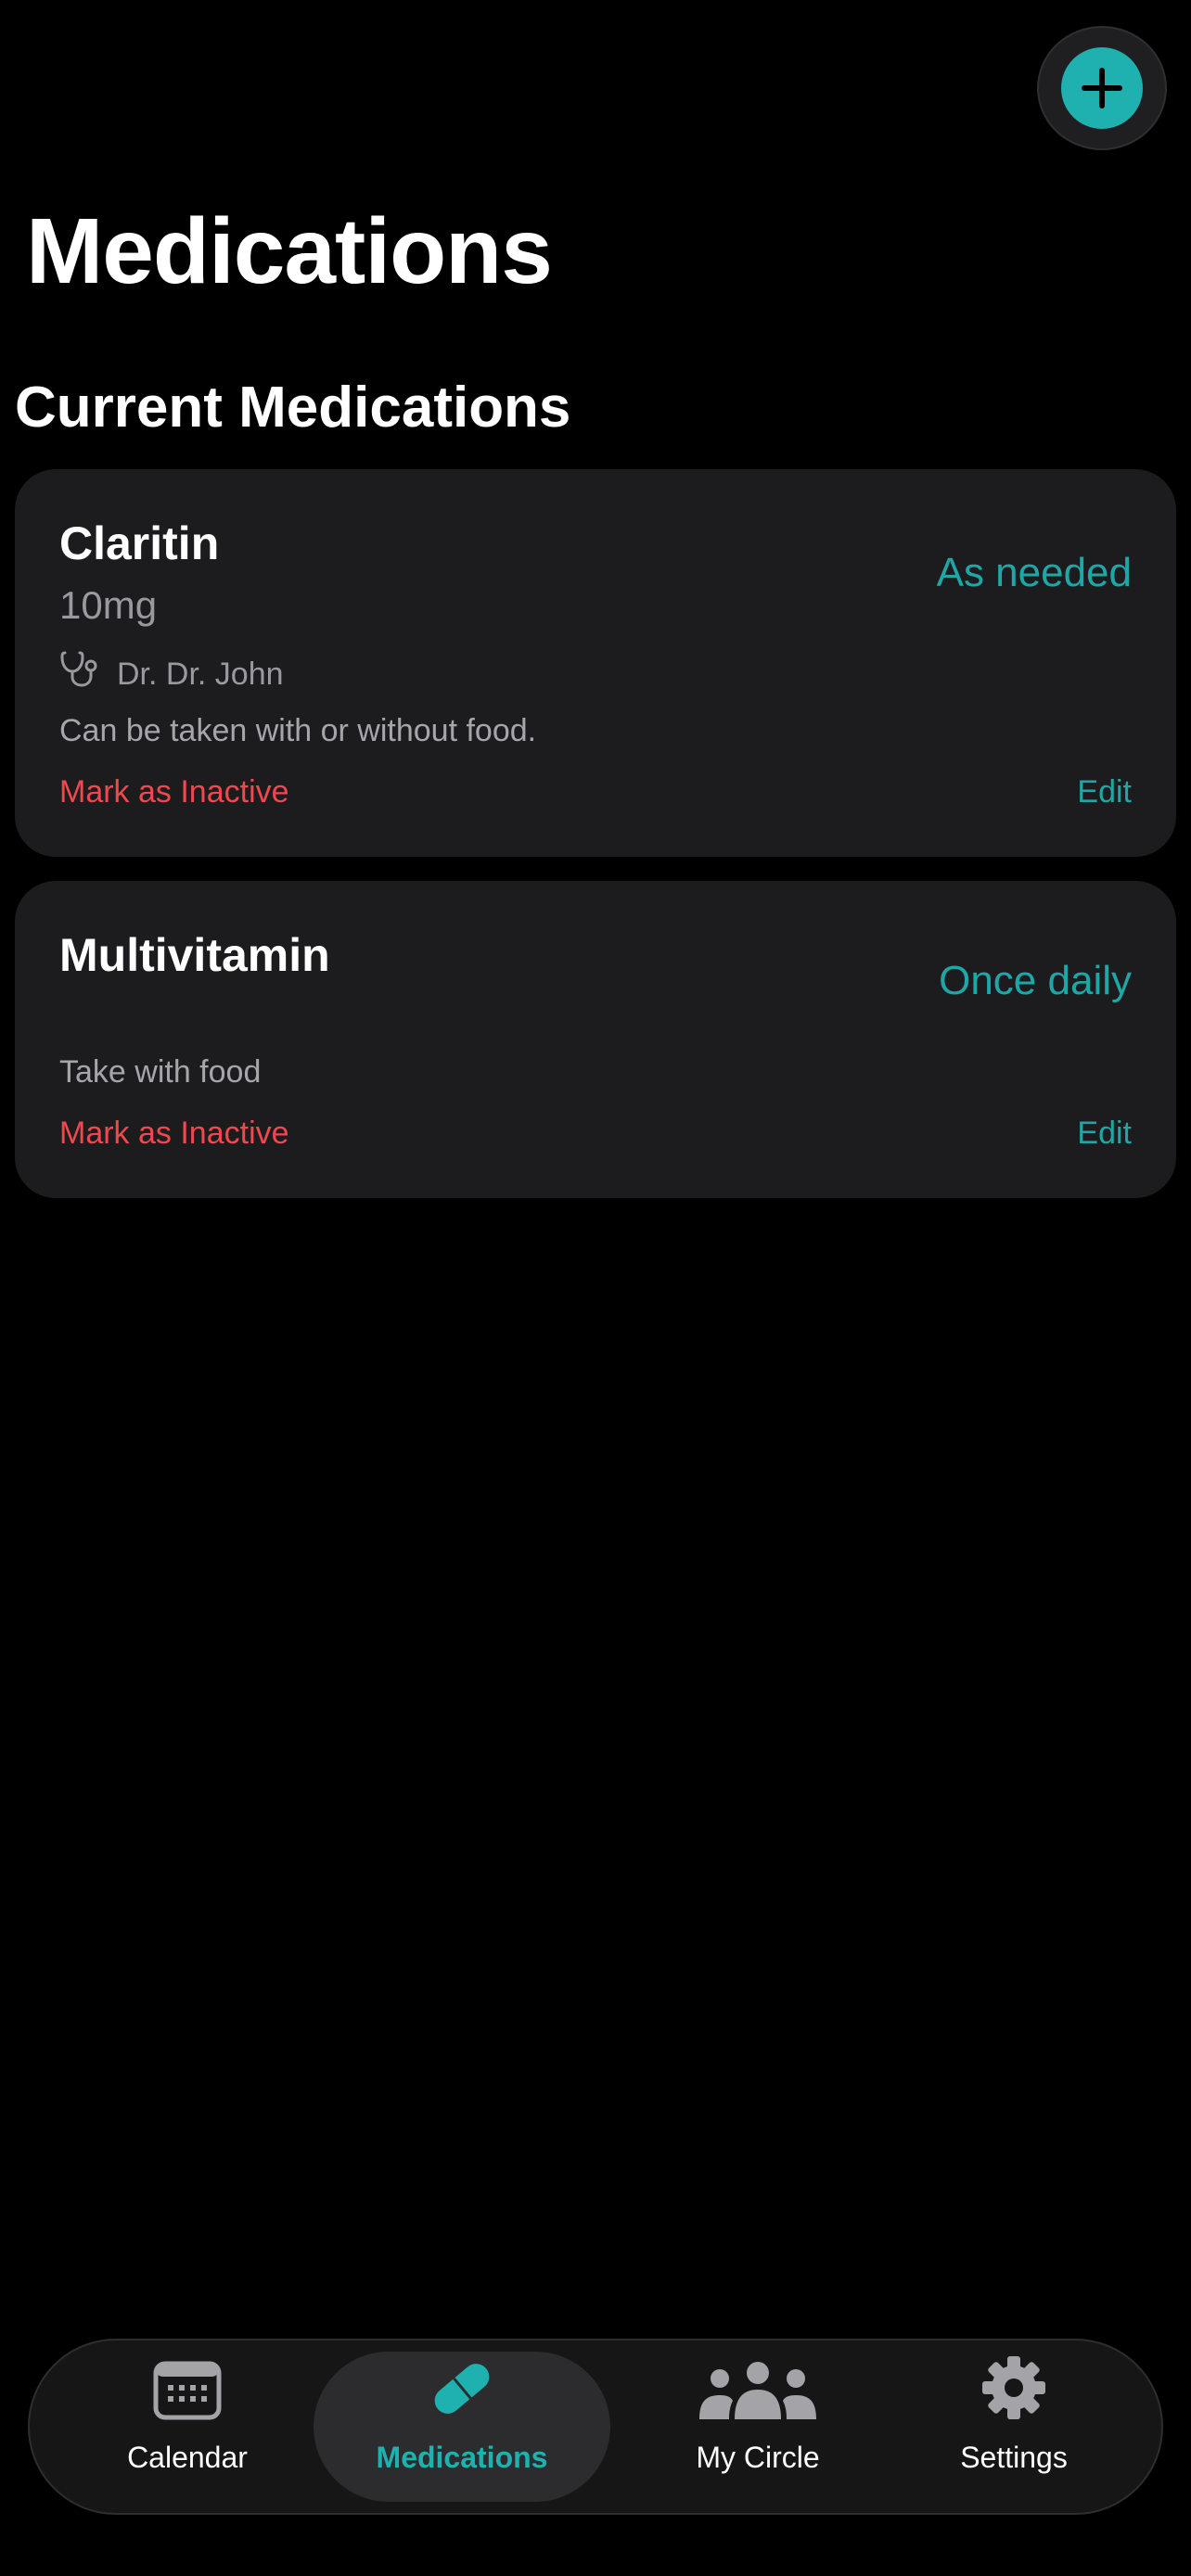 This screenshot has width=1191, height=2576. What do you see at coordinates (194, 955) in the screenshot?
I see `medication-name: Multivitamin` at bounding box center [194, 955].